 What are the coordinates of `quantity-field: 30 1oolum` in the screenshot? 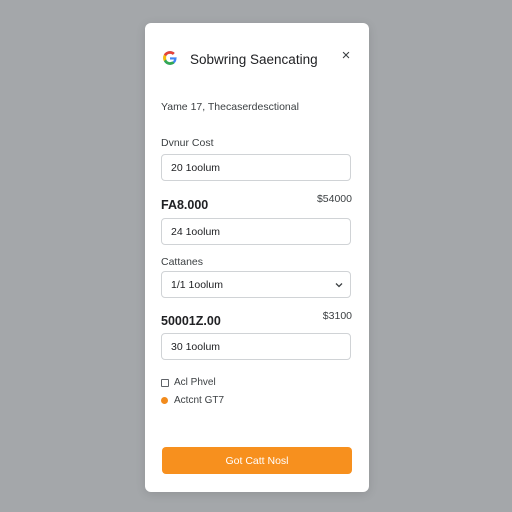 It's located at (256, 346).